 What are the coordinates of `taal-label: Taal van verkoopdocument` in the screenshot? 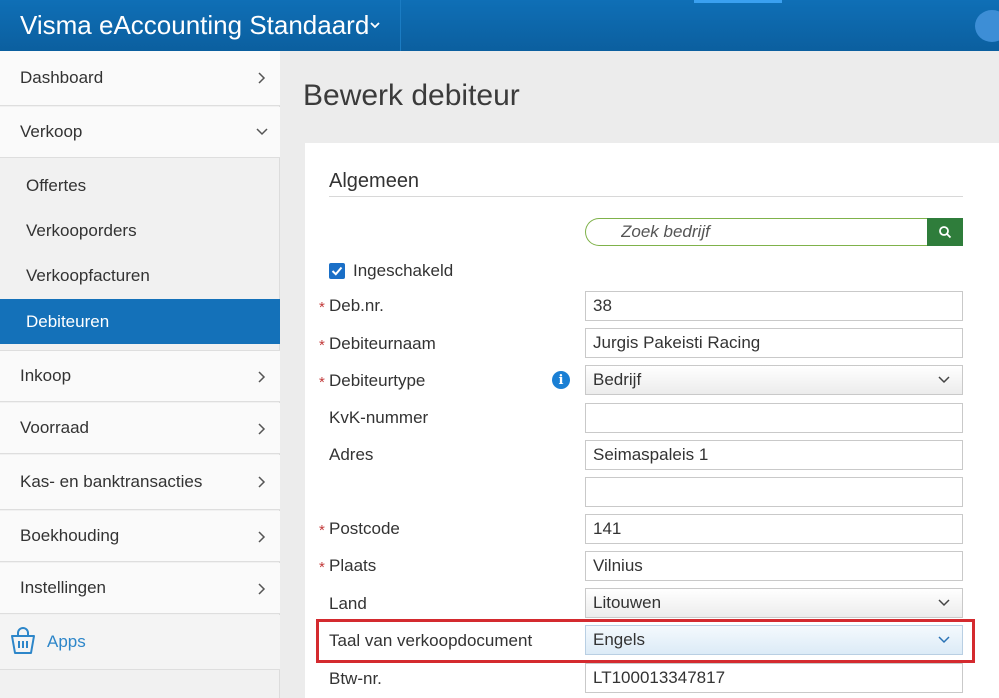 It's located at (431, 640).